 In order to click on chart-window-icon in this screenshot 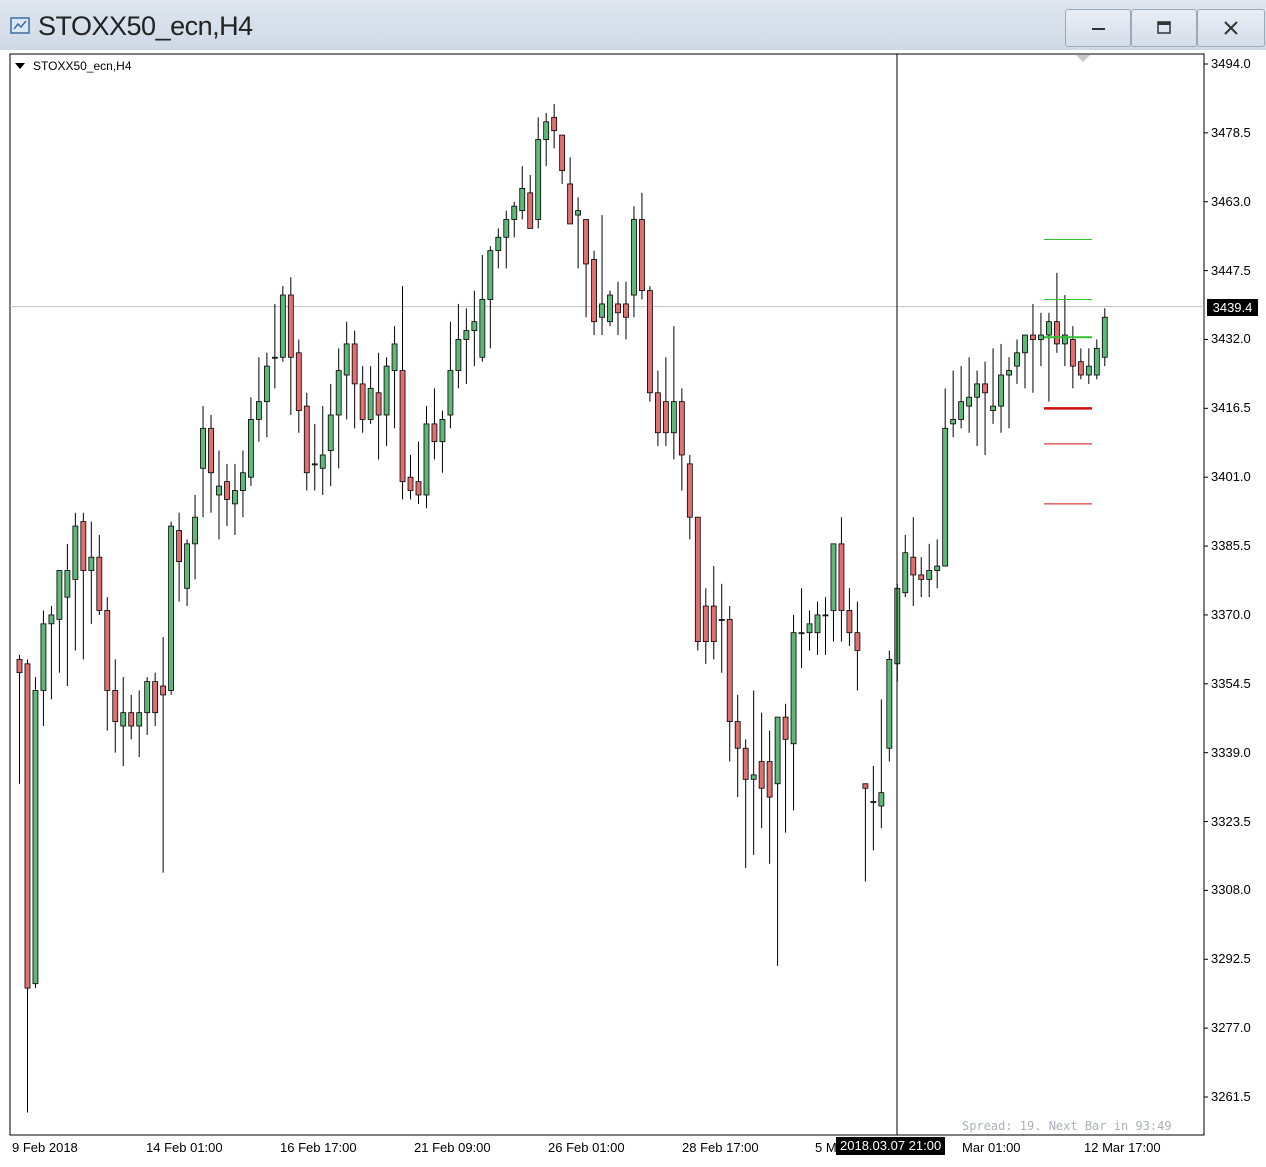, I will do `click(20, 25)`.